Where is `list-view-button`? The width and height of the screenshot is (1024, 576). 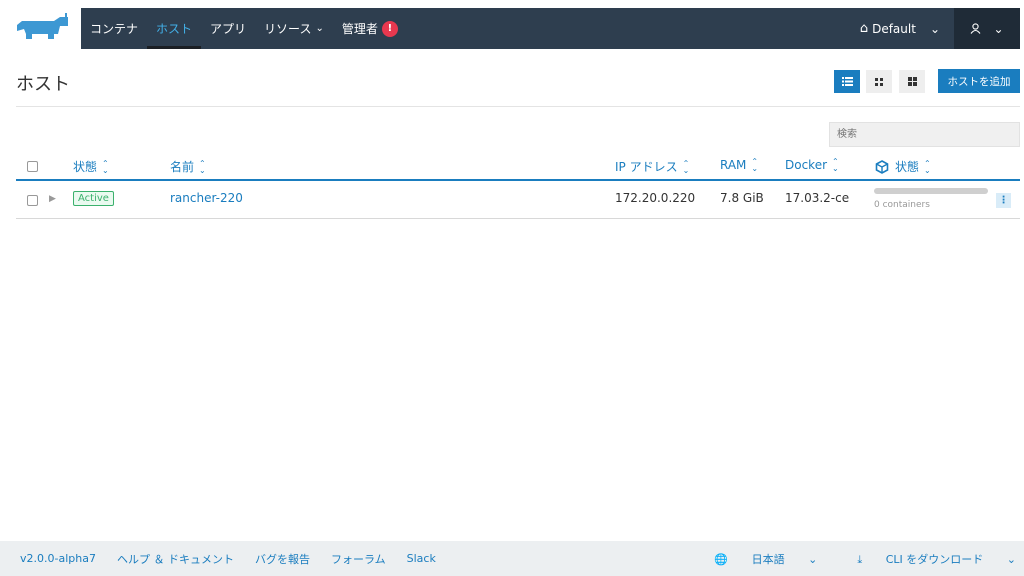
list-view-button is located at coordinates (847, 81).